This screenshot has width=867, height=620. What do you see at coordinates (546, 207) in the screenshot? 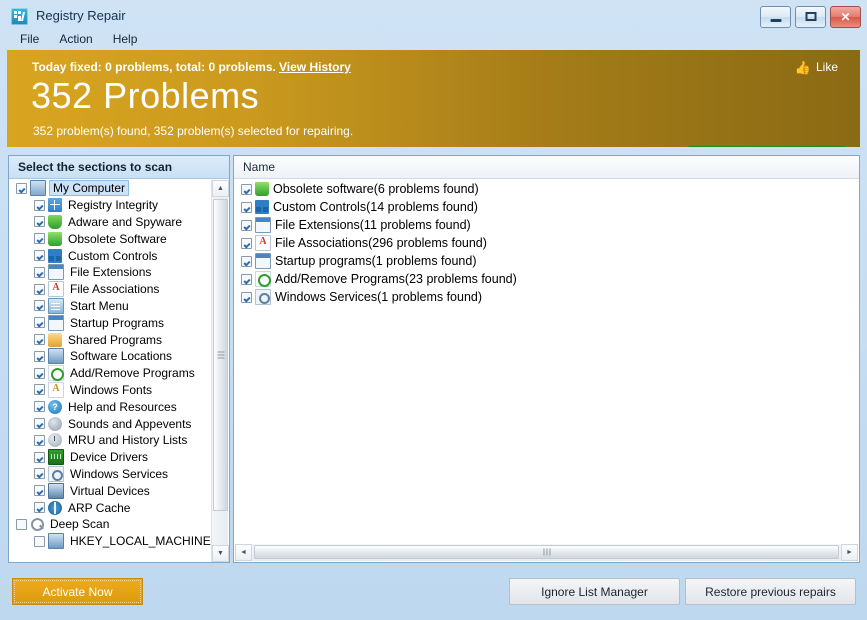
I see `result-row: Custom Controls(14 problems found)` at bounding box center [546, 207].